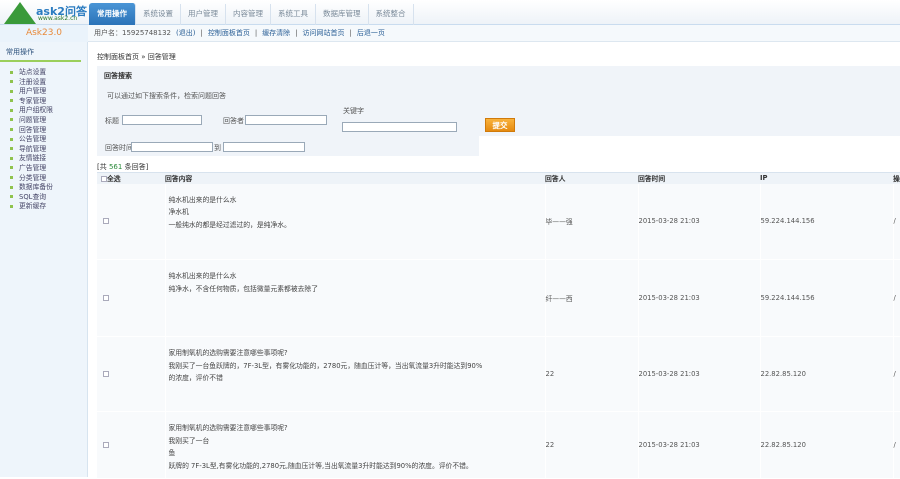 This screenshot has width=900, height=479. Describe the element at coordinates (44, 12) in the screenshot. I see `logo: ask2问答 www.ask2.cn` at that location.